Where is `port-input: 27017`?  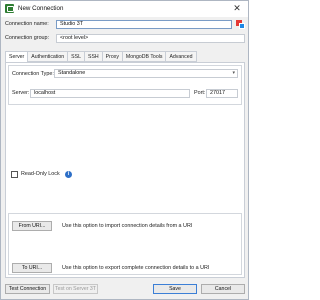
port-input: 27017 is located at coordinates (222, 93).